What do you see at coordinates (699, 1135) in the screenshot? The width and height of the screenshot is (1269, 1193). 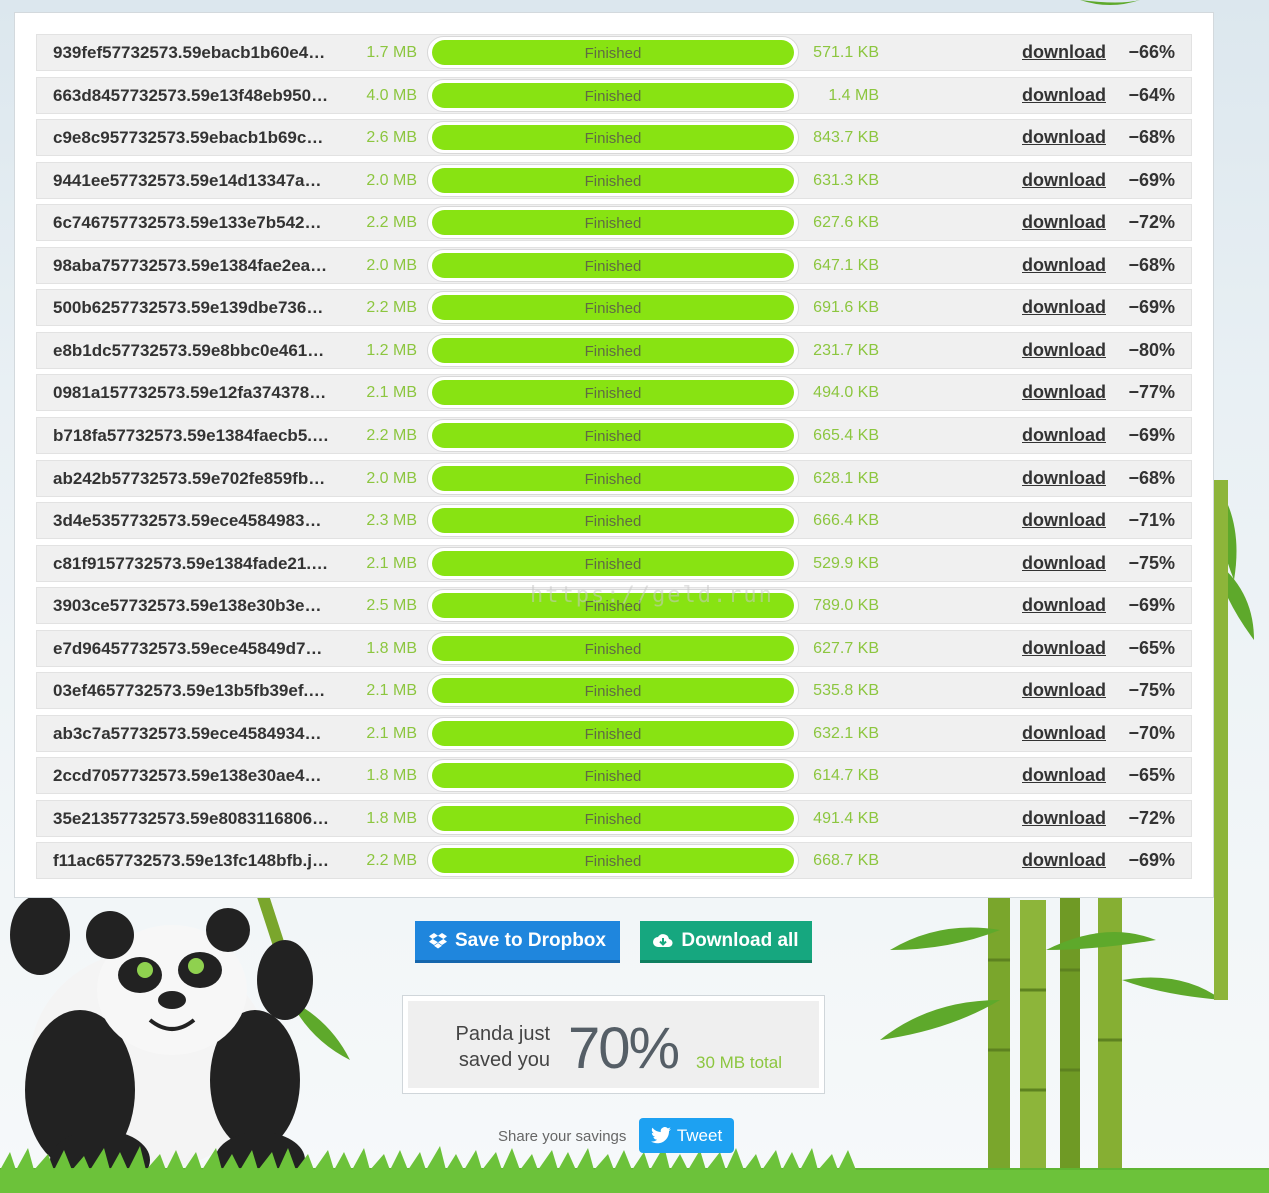 I see `tweet-label: Tweet` at bounding box center [699, 1135].